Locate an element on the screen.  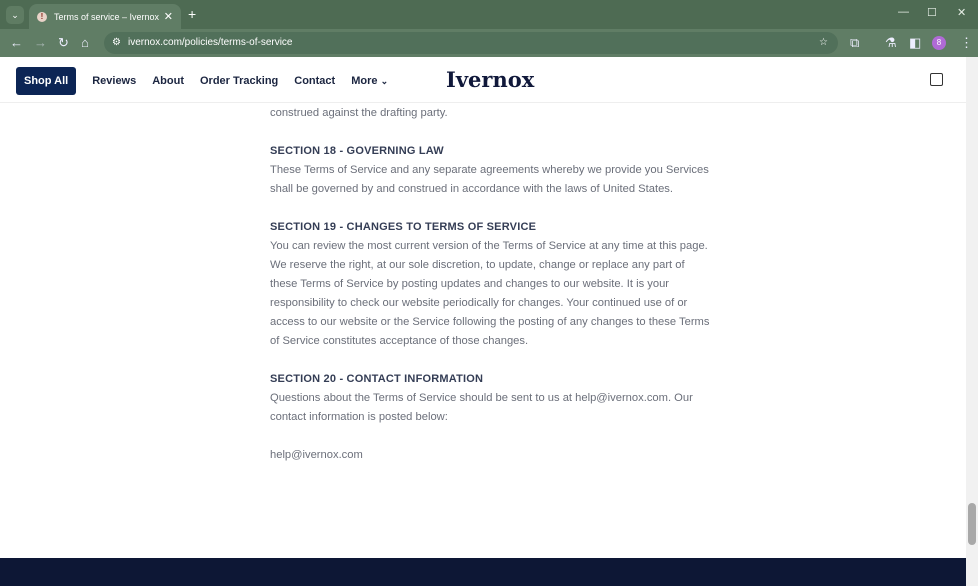
close-tab-icon: ✕ is located at coordinates (168, 16).